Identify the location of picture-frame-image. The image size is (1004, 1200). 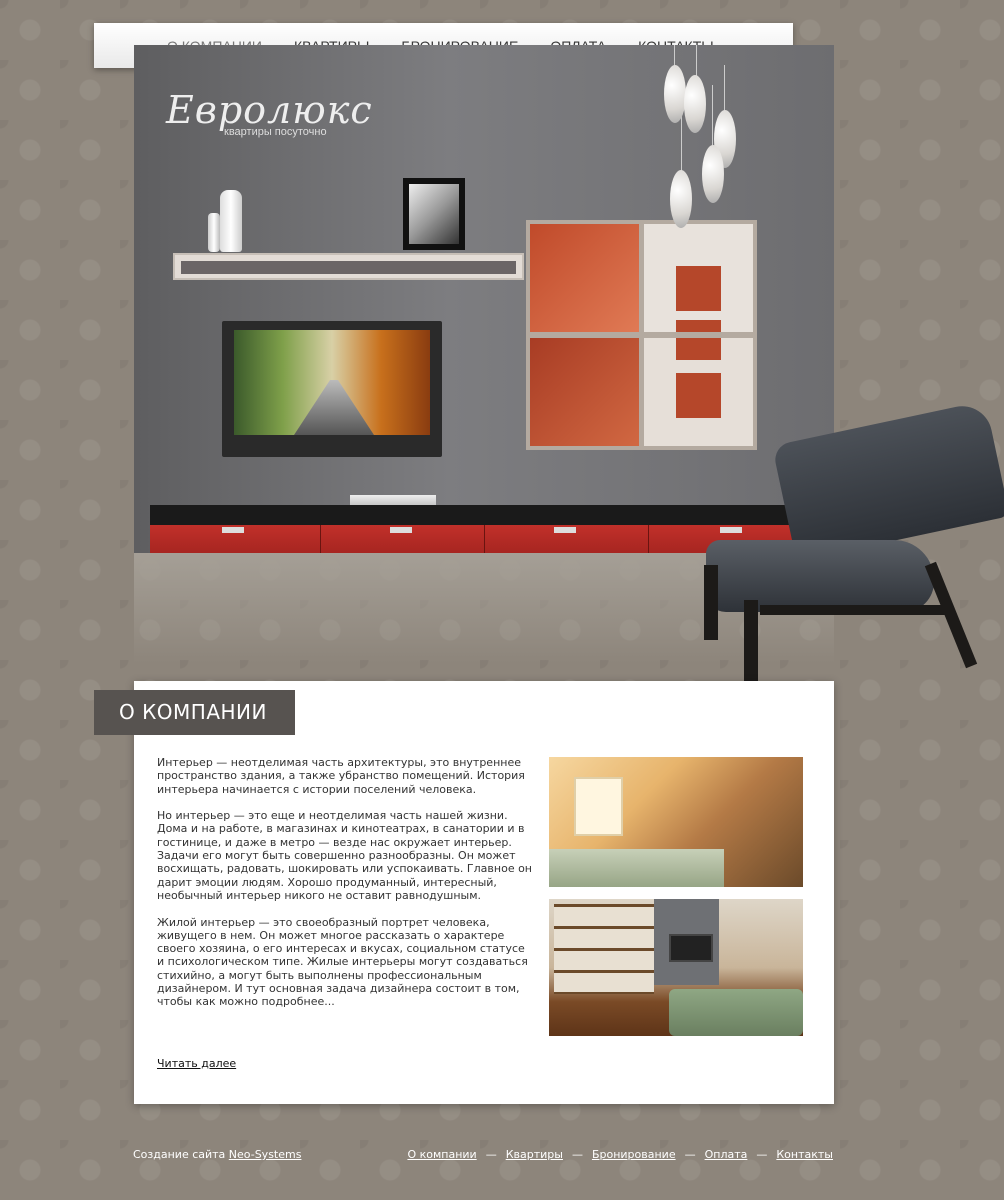
(434, 214).